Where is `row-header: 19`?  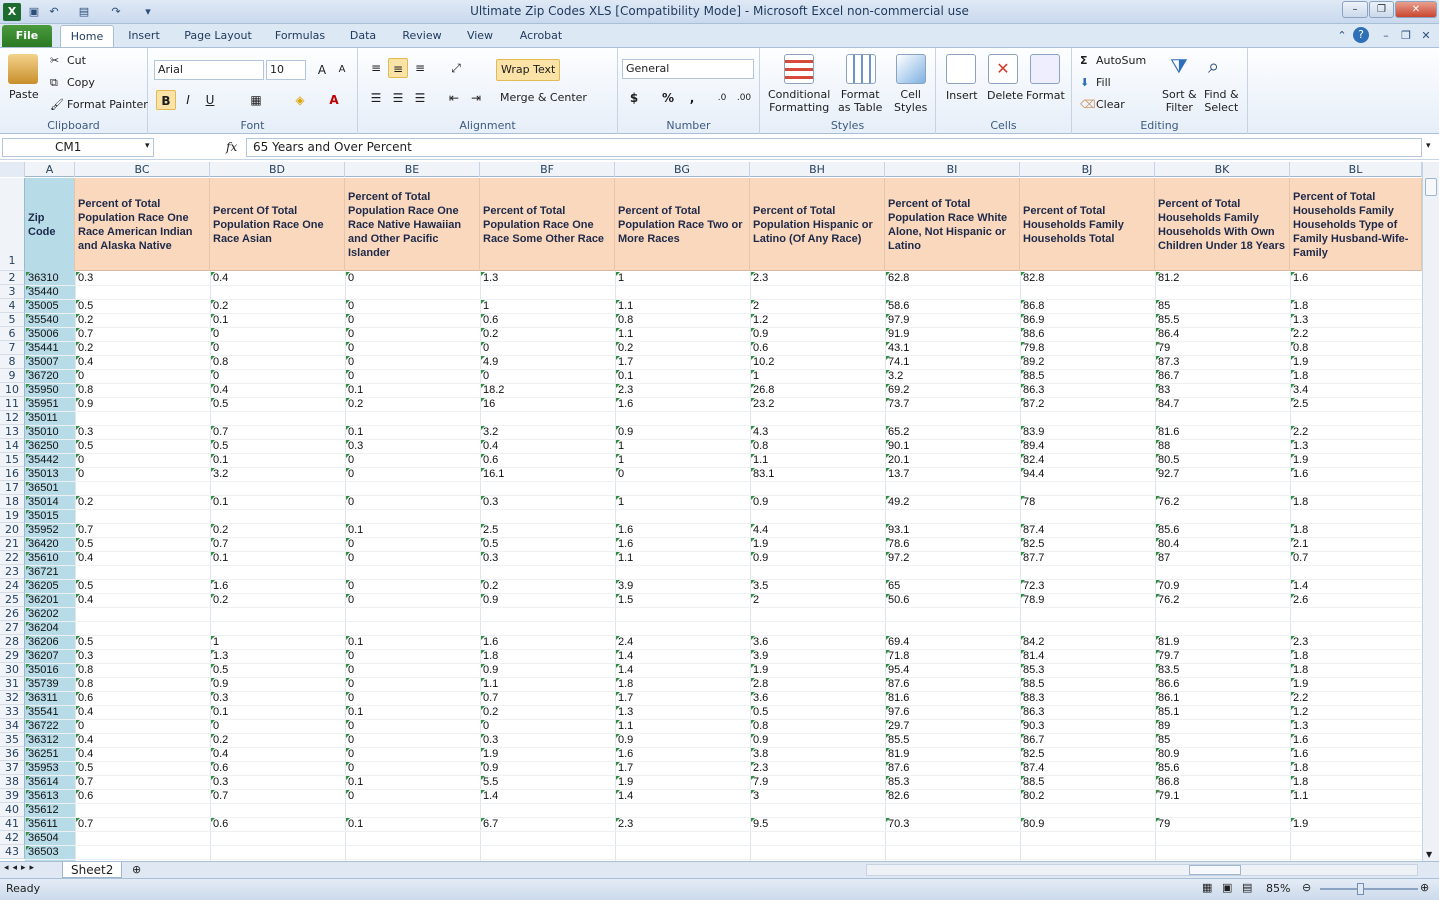
row-header: 19 is located at coordinates (12, 516).